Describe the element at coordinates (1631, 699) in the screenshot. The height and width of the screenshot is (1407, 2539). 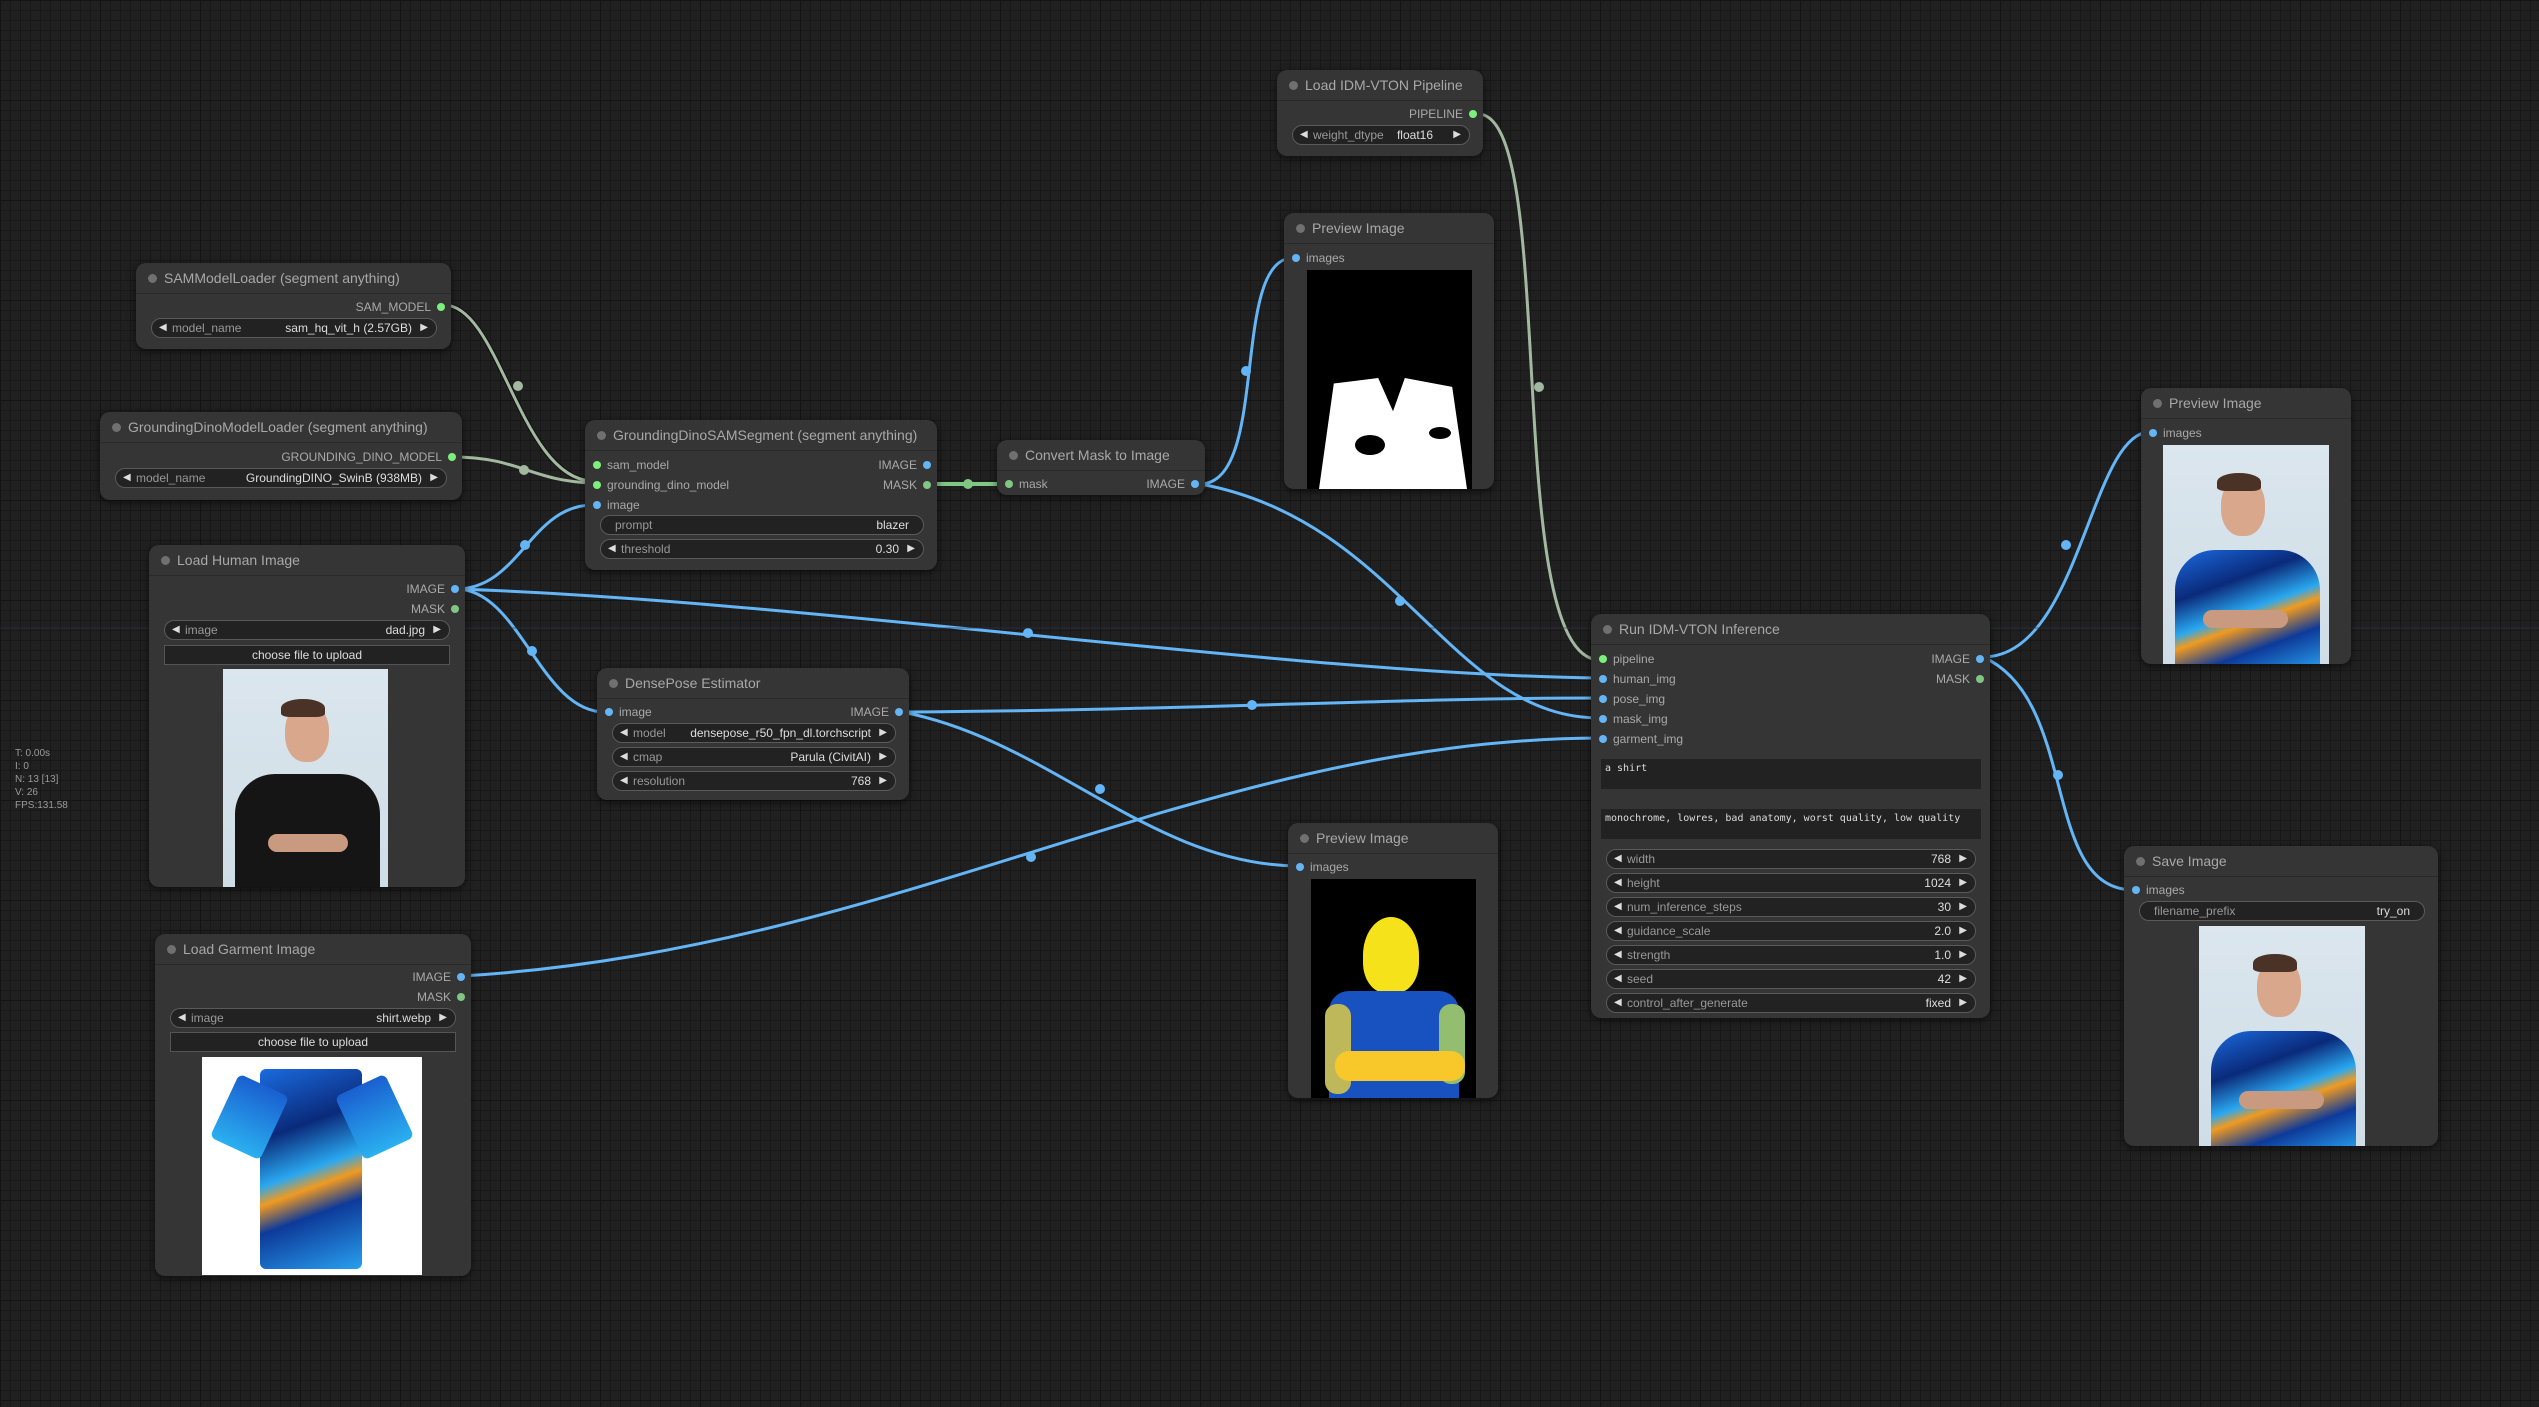
I see `input-pose-img: pose_img` at that location.